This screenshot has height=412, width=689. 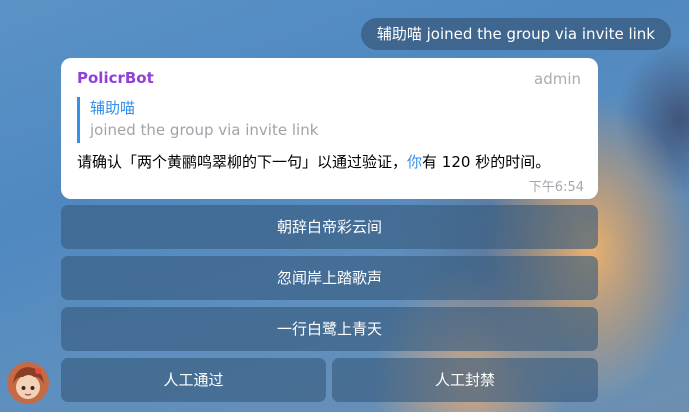 What do you see at coordinates (486, 162) in the screenshot?
I see `message-text-after: 有 120 秒的时间。` at bounding box center [486, 162].